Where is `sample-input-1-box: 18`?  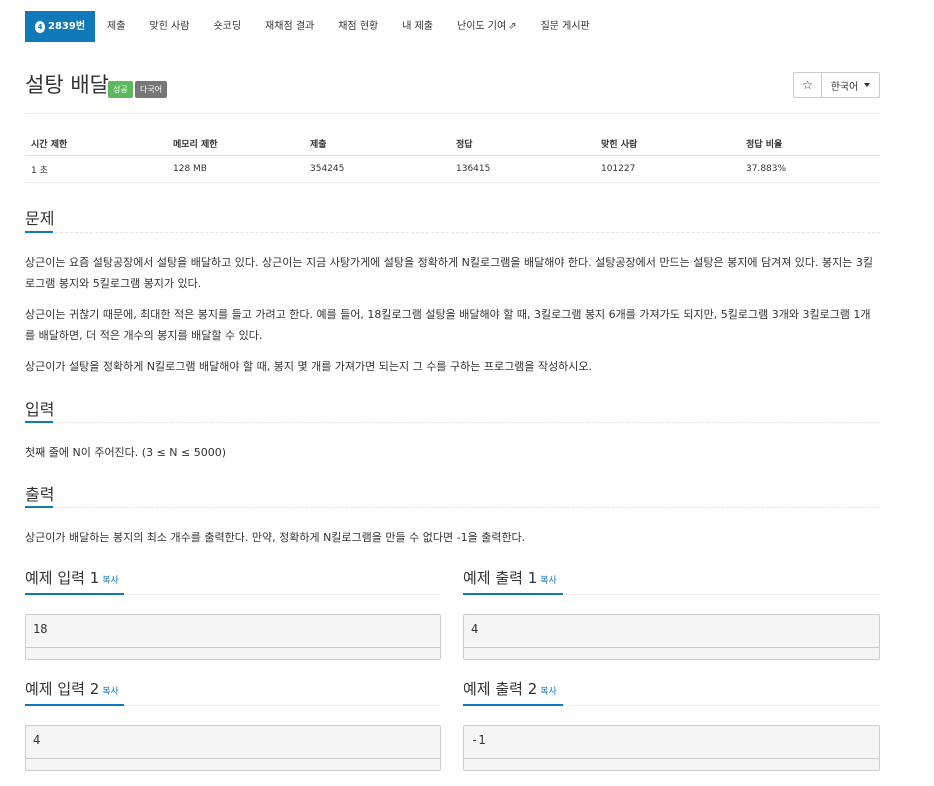
sample-input-1-box: 18 is located at coordinates (233, 637).